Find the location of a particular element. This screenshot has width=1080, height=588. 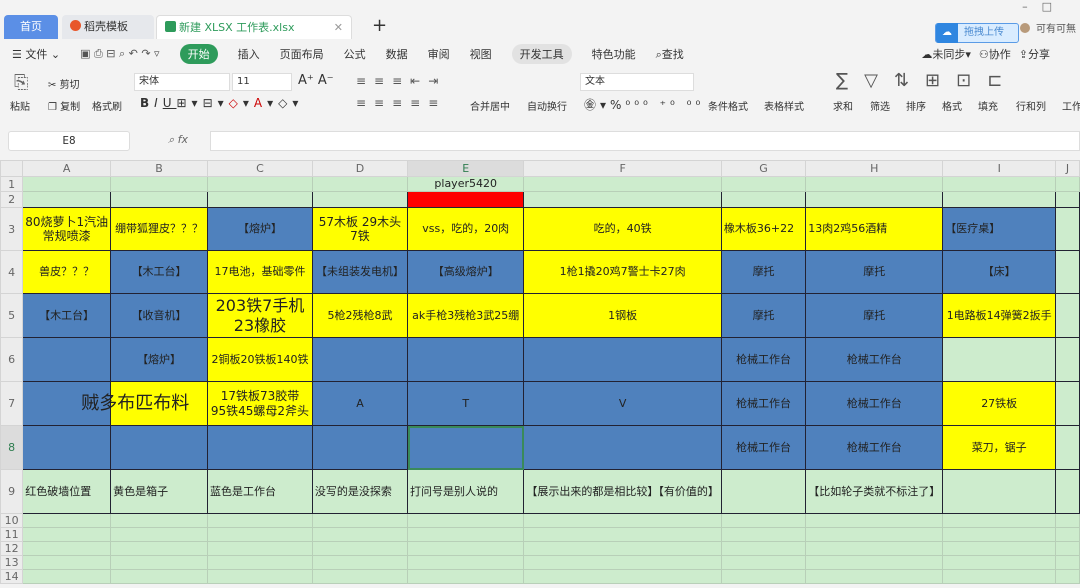

cell-F12 is located at coordinates (622, 548).